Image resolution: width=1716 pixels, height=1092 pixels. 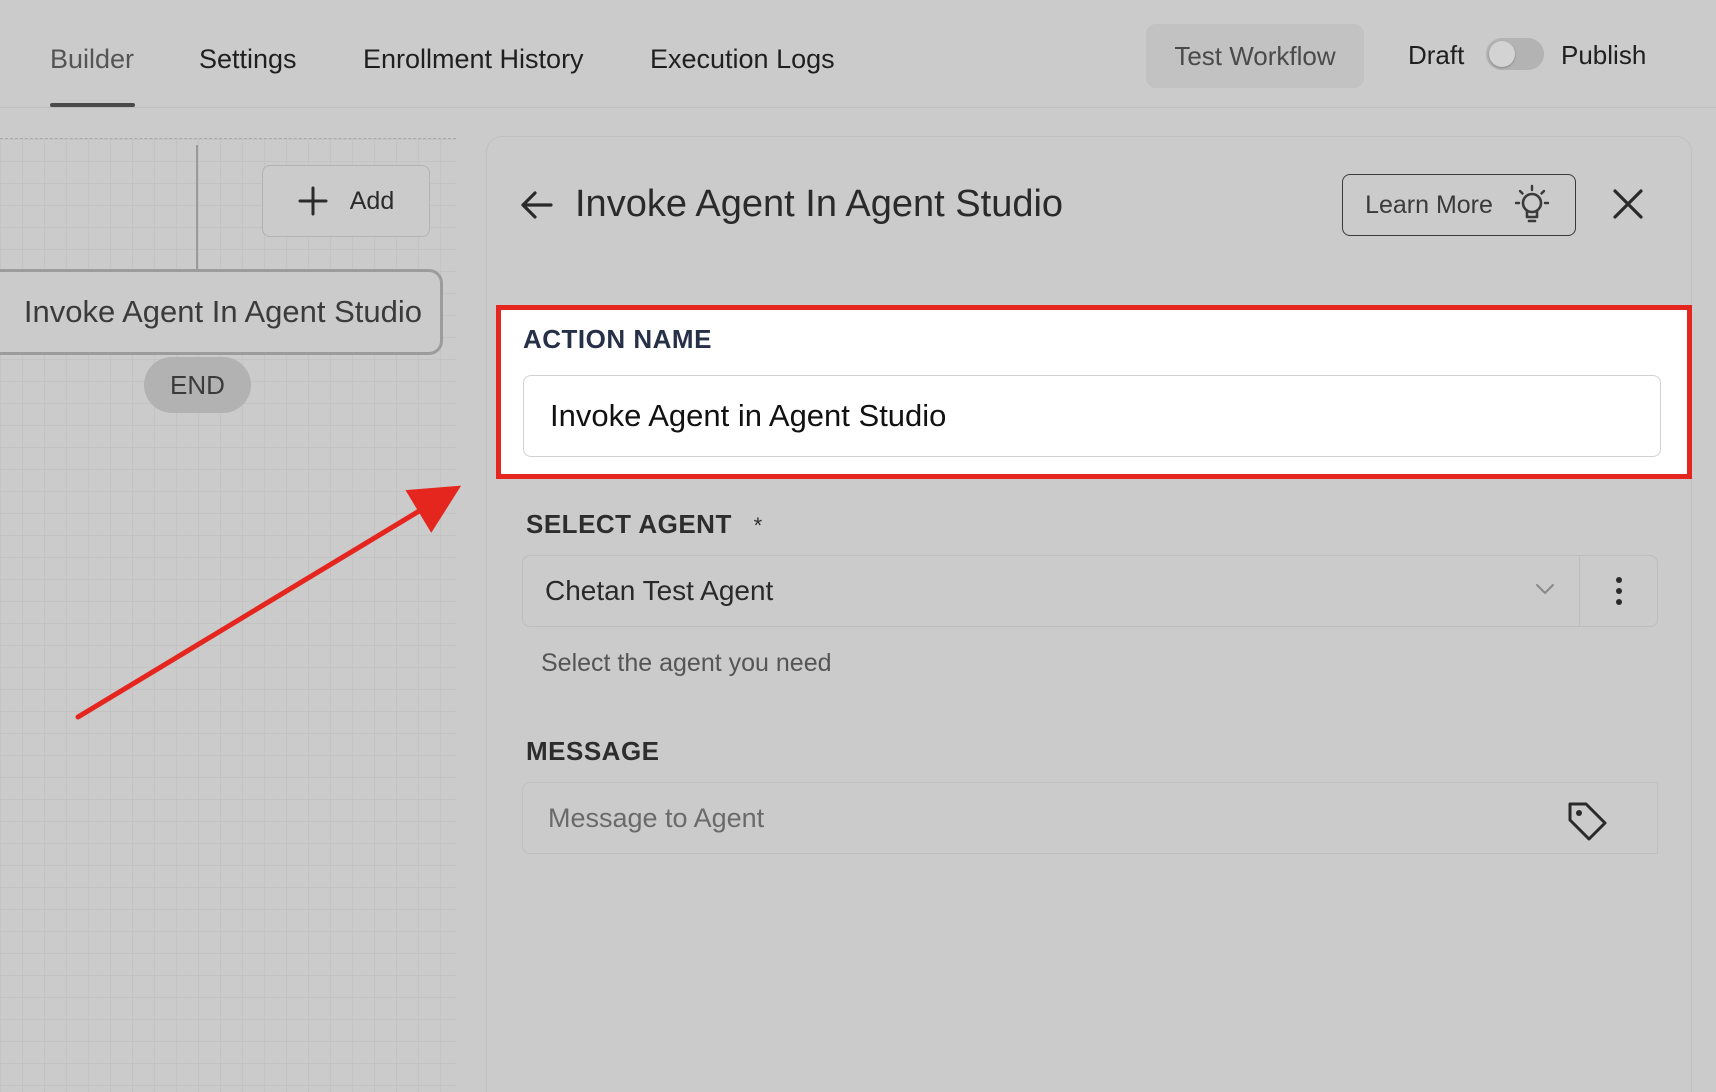 I want to click on publish-toggle, so click(x=1515, y=54).